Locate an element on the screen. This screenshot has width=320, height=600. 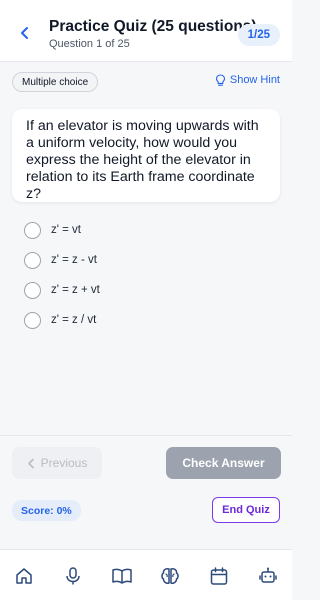
check-answer-button: Check Answer is located at coordinates (223, 463).